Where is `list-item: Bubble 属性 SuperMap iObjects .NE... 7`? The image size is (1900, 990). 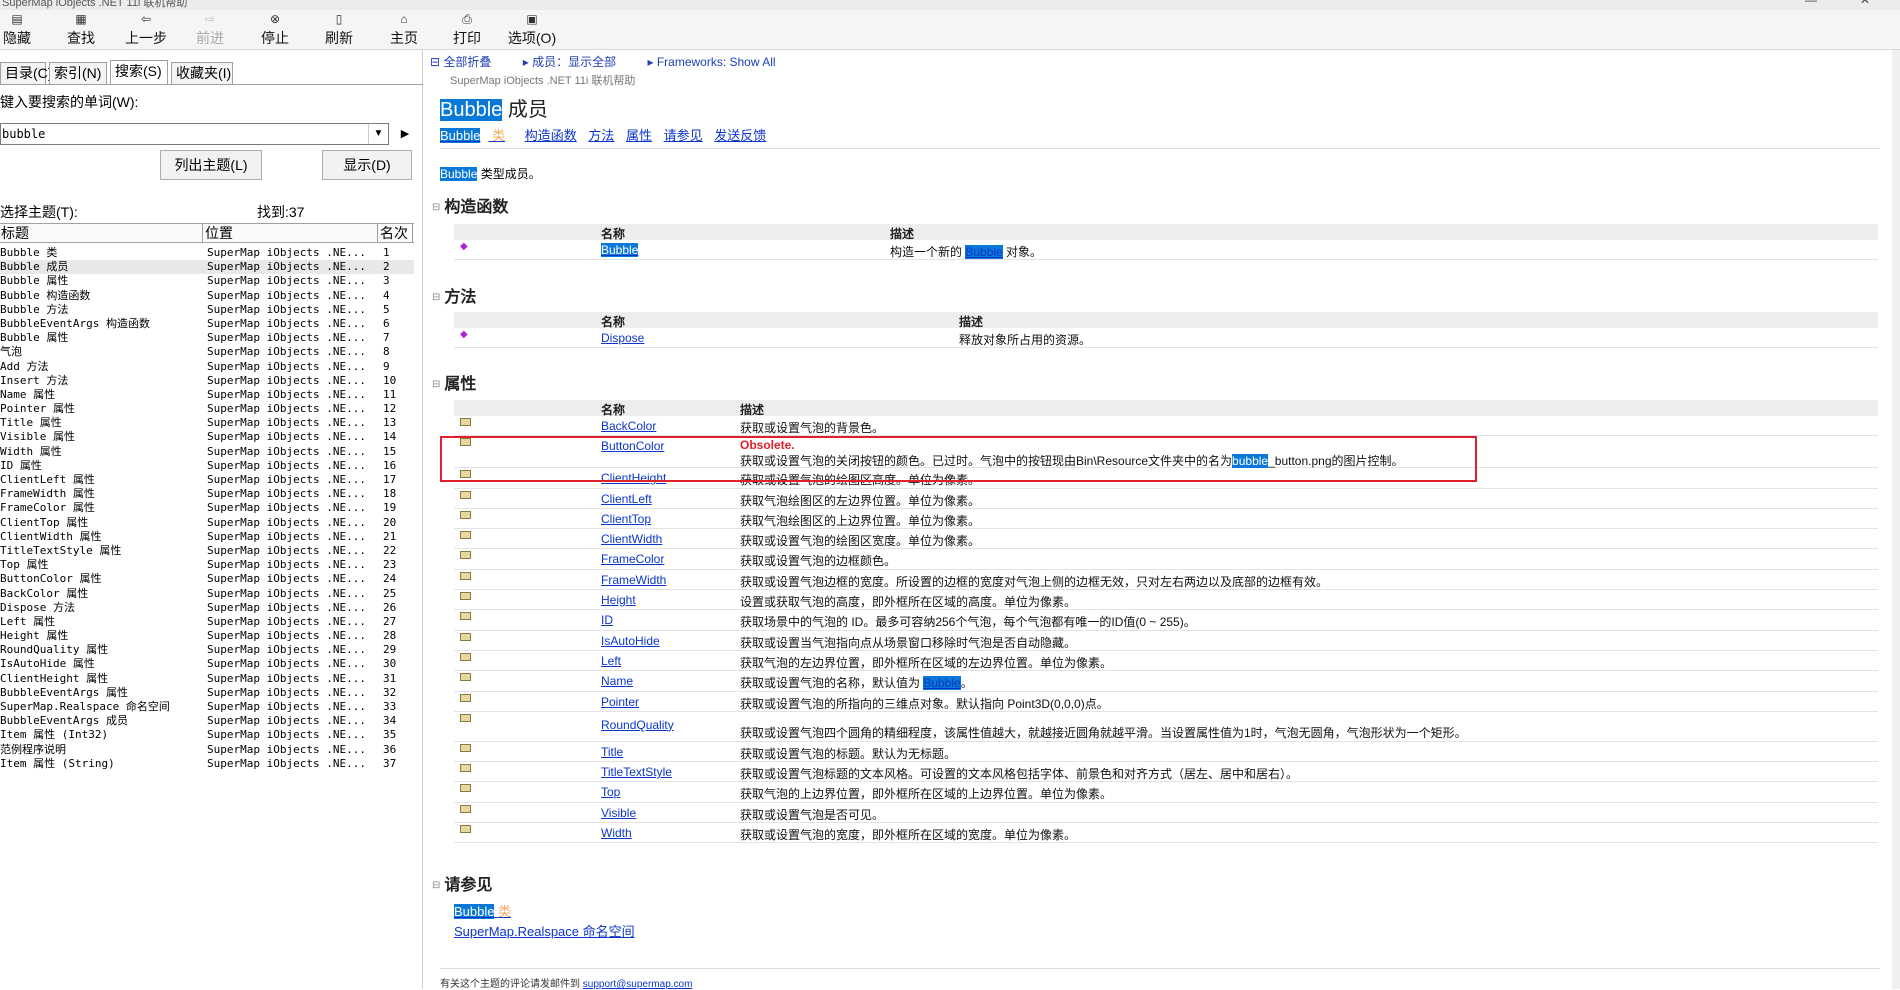 list-item: Bubble 属性 SuperMap iObjects .NE... 7 is located at coordinates (207, 338).